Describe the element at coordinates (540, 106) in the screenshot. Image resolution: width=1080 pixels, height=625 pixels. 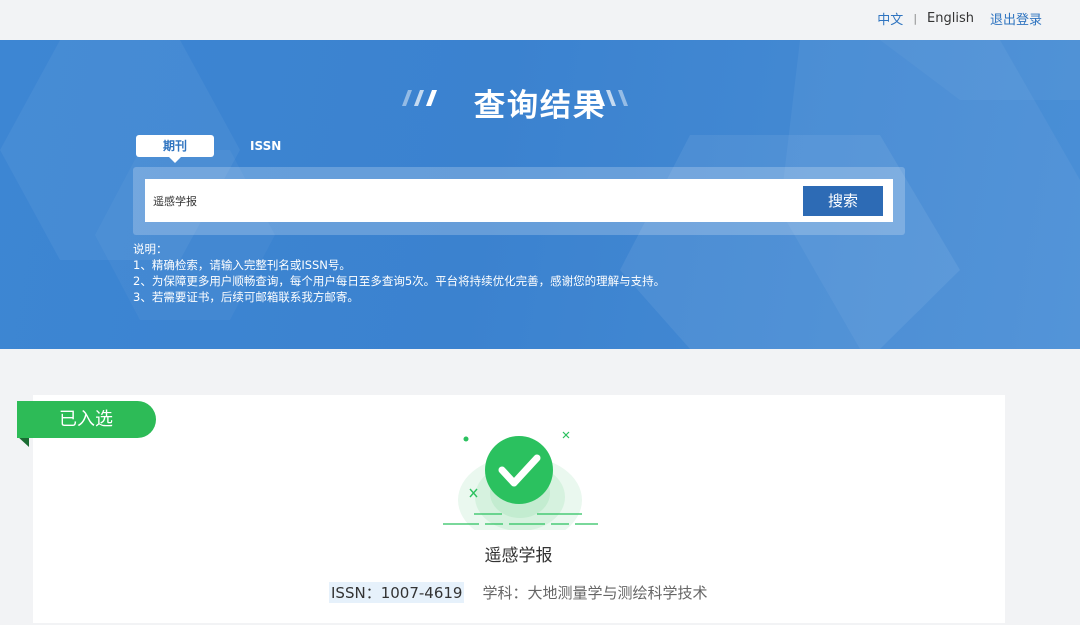
I see `page-title: 查询结果` at that location.